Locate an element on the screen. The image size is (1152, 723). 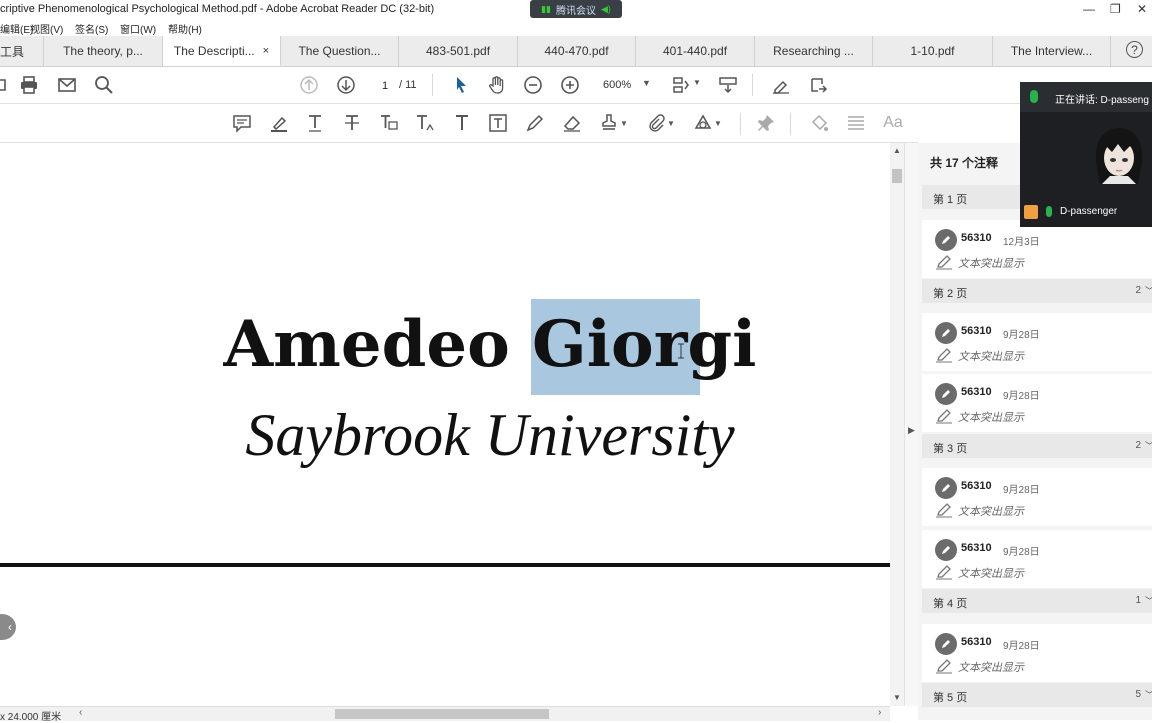
menu-sign: 签名(S) is located at coordinates (91, 28).